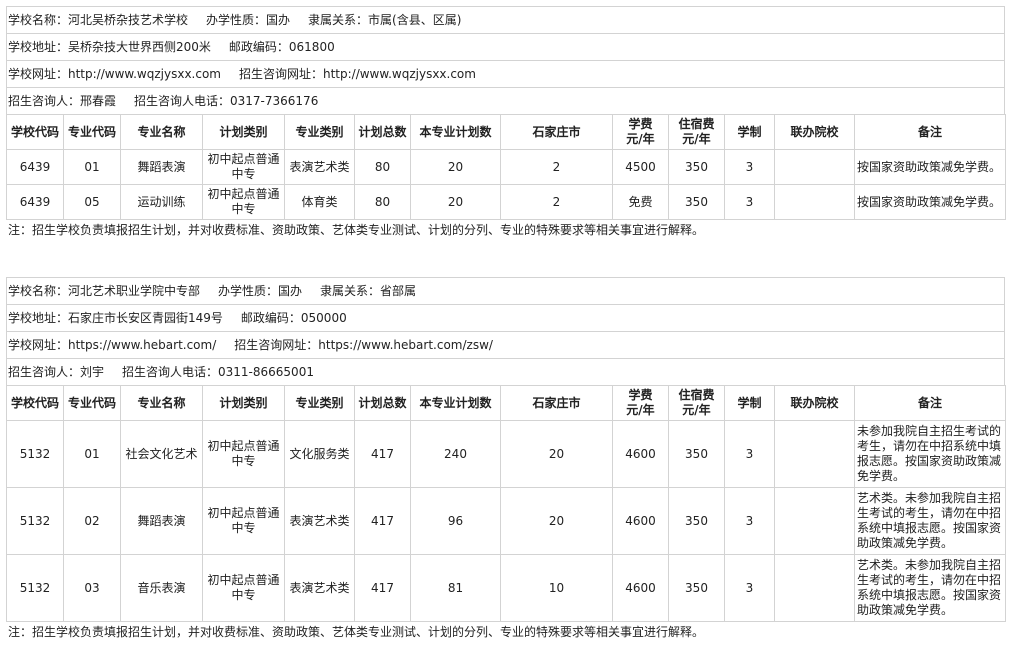 This screenshot has width=1014, height=648. What do you see at coordinates (161, 588) in the screenshot?
I see `major-name-cell: 音乐表演` at bounding box center [161, 588].